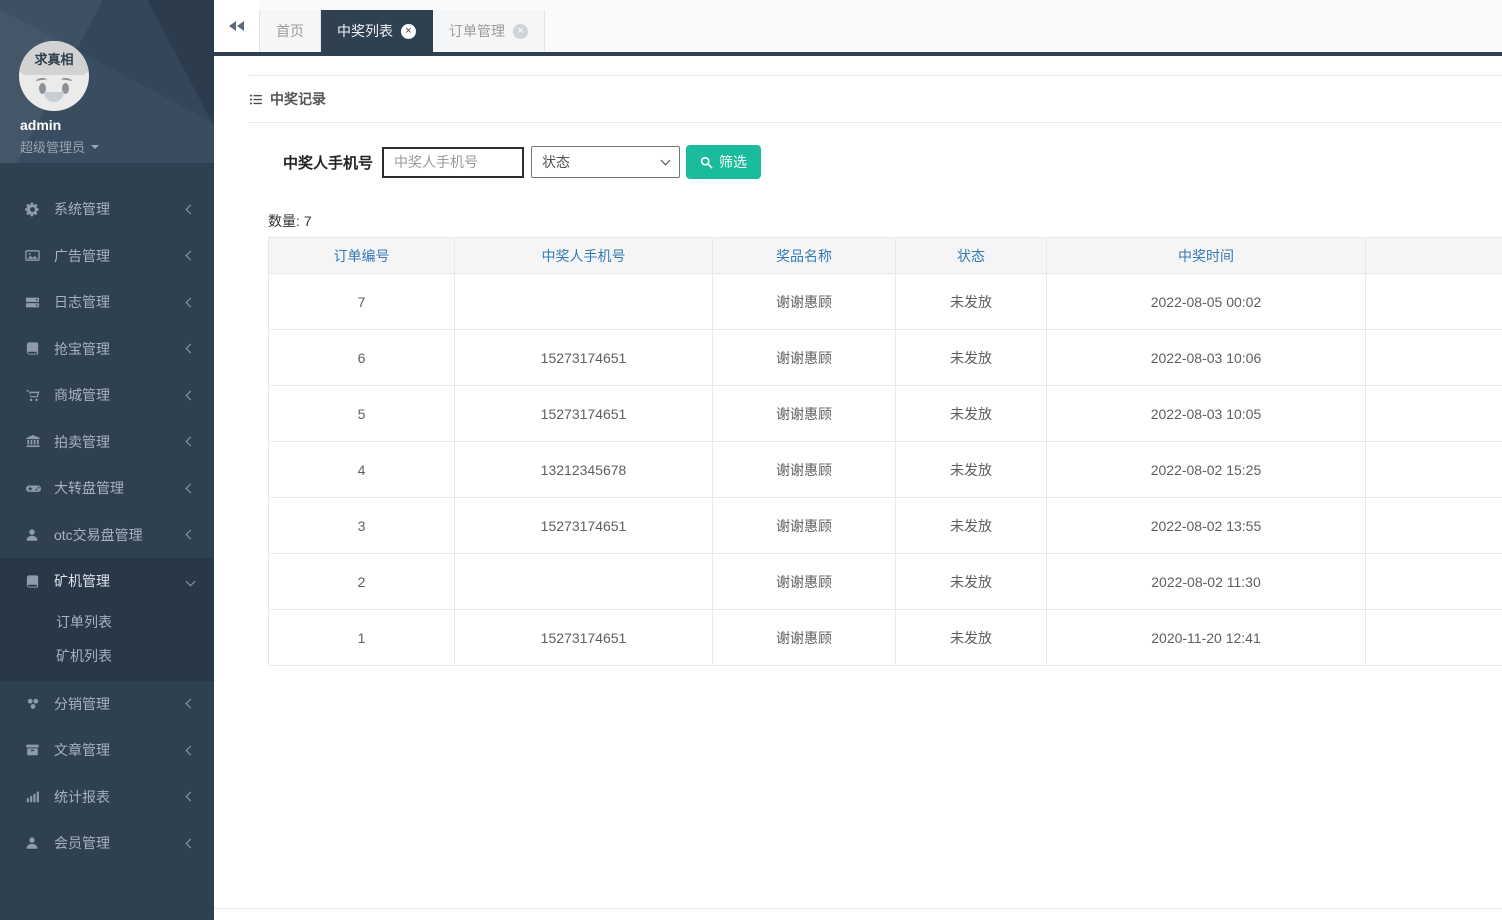 This screenshot has height=920, width=1502. Describe the element at coordinates (1206, 637) in the screenshot. I see `table-cell: 2020-11-20 12:41` at that location.